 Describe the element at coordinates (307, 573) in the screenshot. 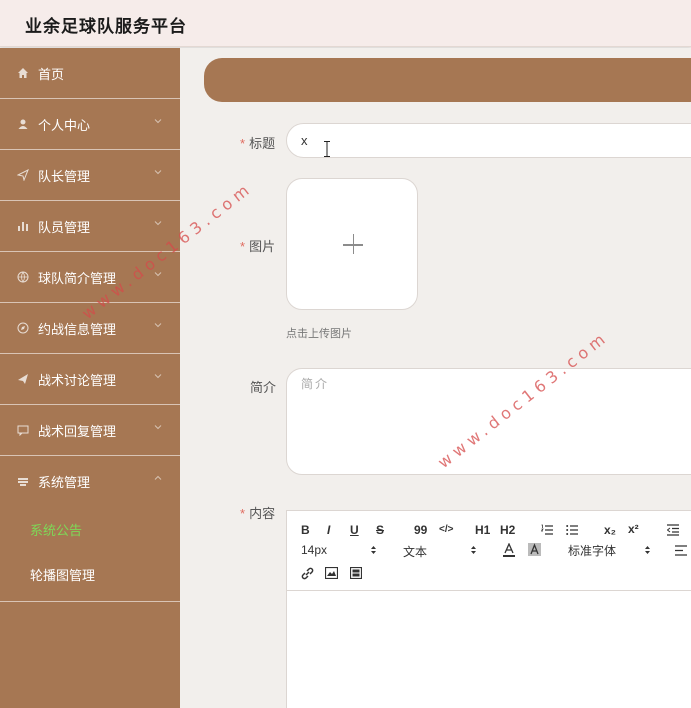

I see `link-icon` at that location.